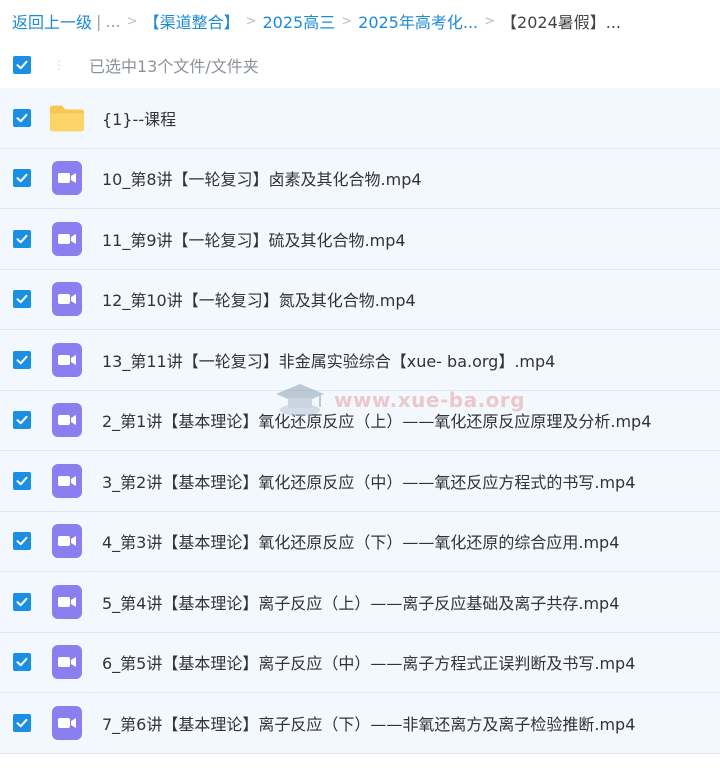 This screenshot has height=768, width=720. I want to click on file-row: 4_第3讲【基本理论】氧化还原反应（下）——氧化还原的综合应用.mp4, so click(360, 541).